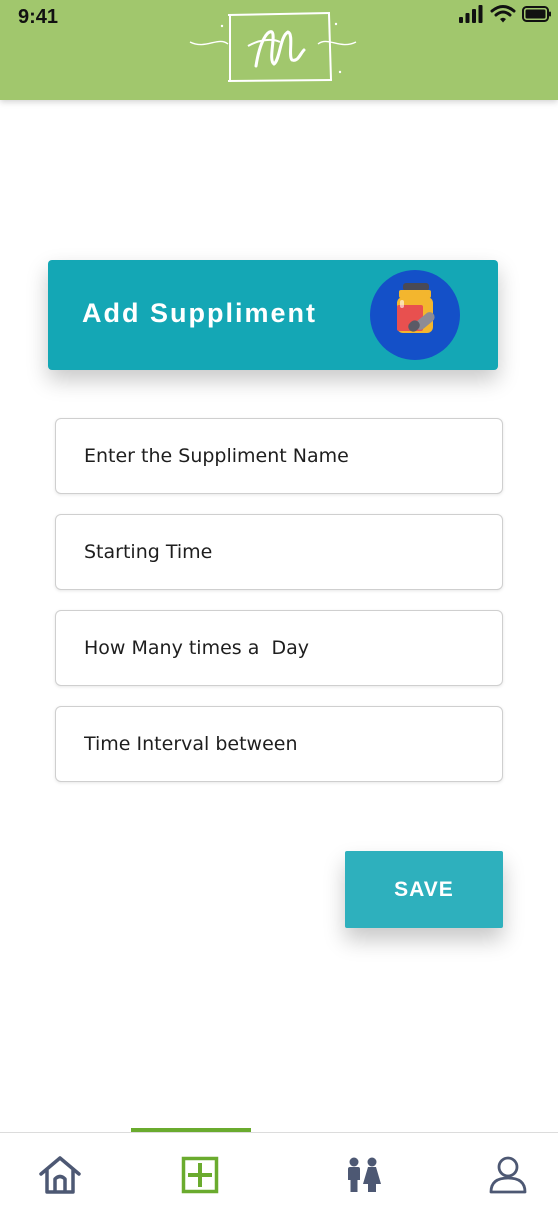 This screenshot has width=558, height=1218. Describe the element at coordinates (279, 1175) in the screenshot. I see `bottom-nav` at that location.